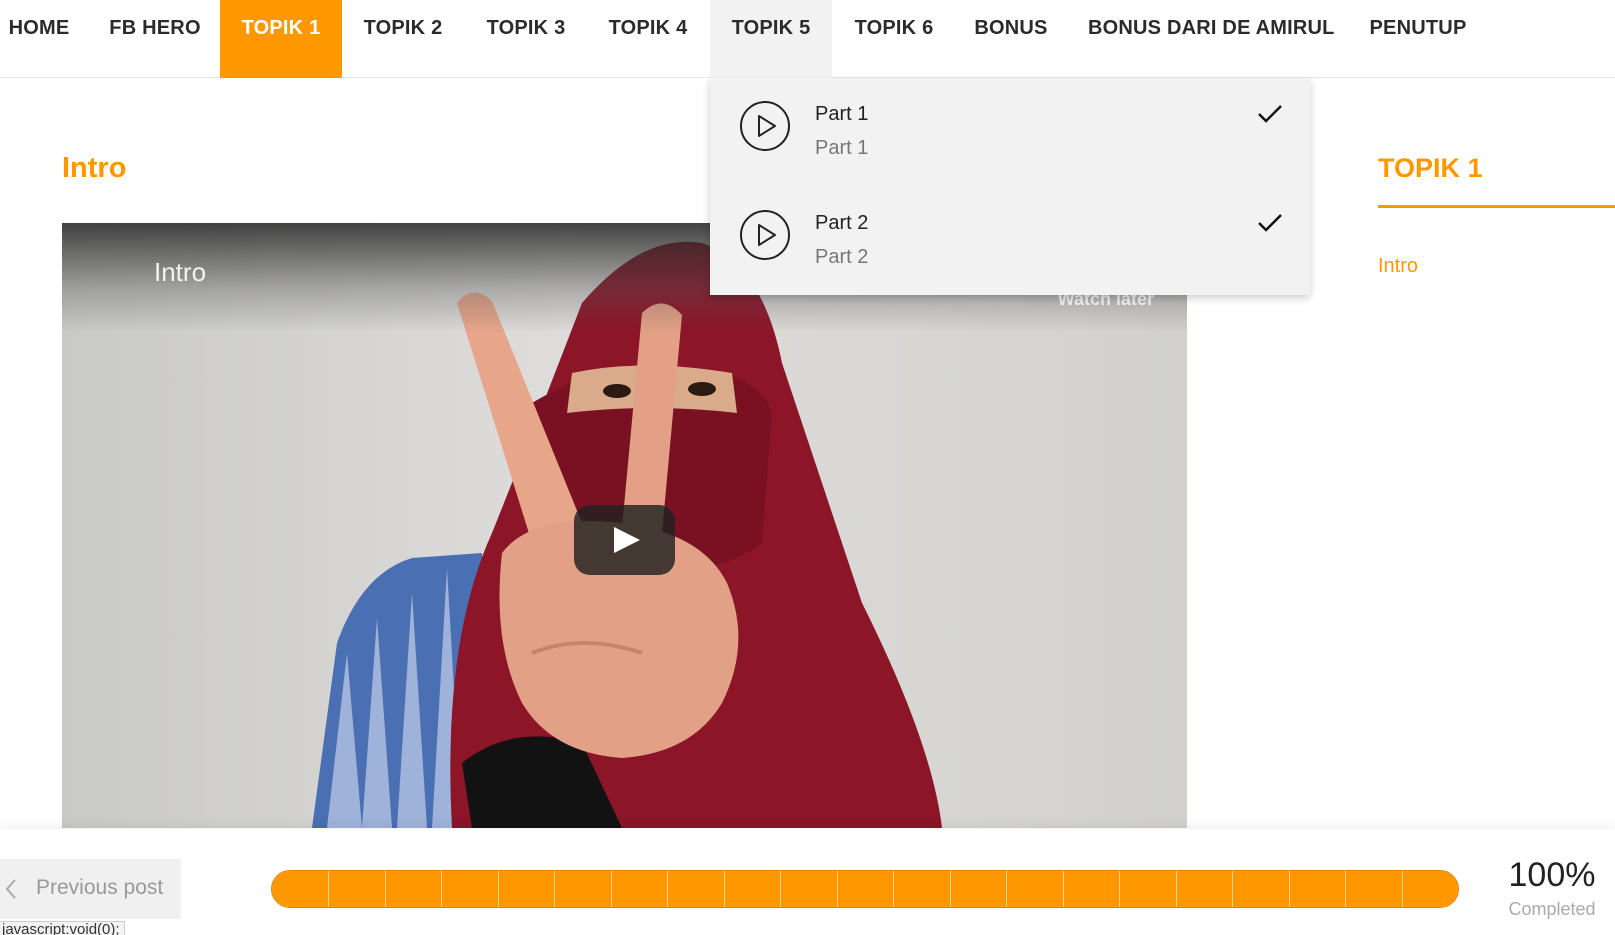 The height and width of the screenshot is (935, 1615). Describe the element at coordinates (1552, 909) in the screenshot. I see `progress-completed-label: Completed` at that location.